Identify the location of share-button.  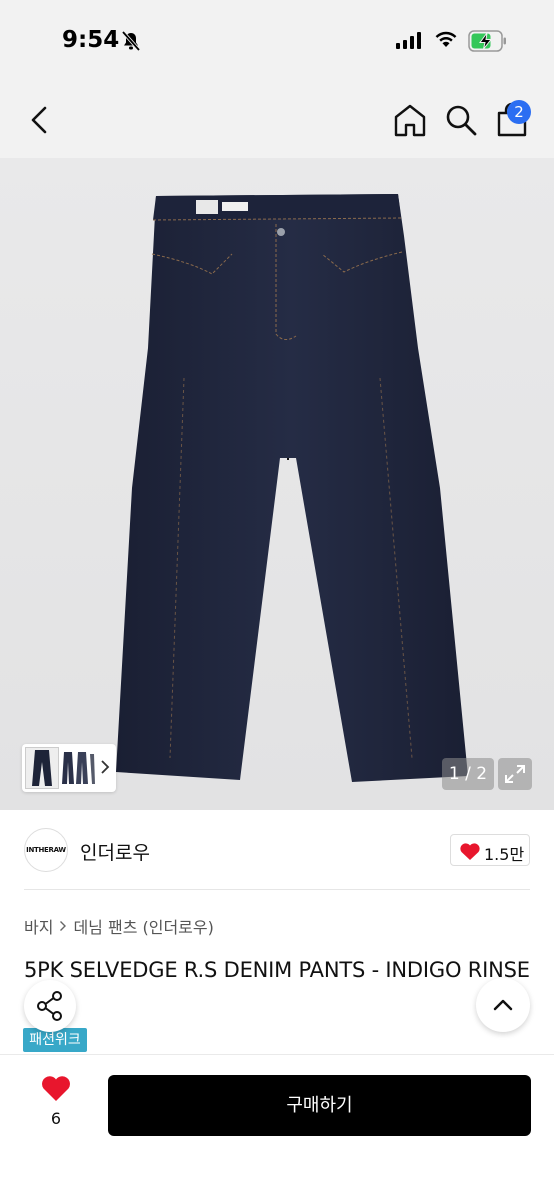
(50, 1006).